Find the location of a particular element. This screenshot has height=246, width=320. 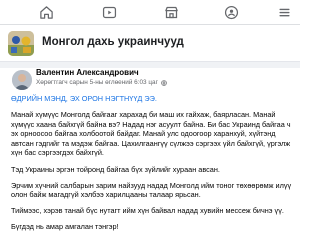

group-cover-thumbnail is located at coordinates (21, 43).